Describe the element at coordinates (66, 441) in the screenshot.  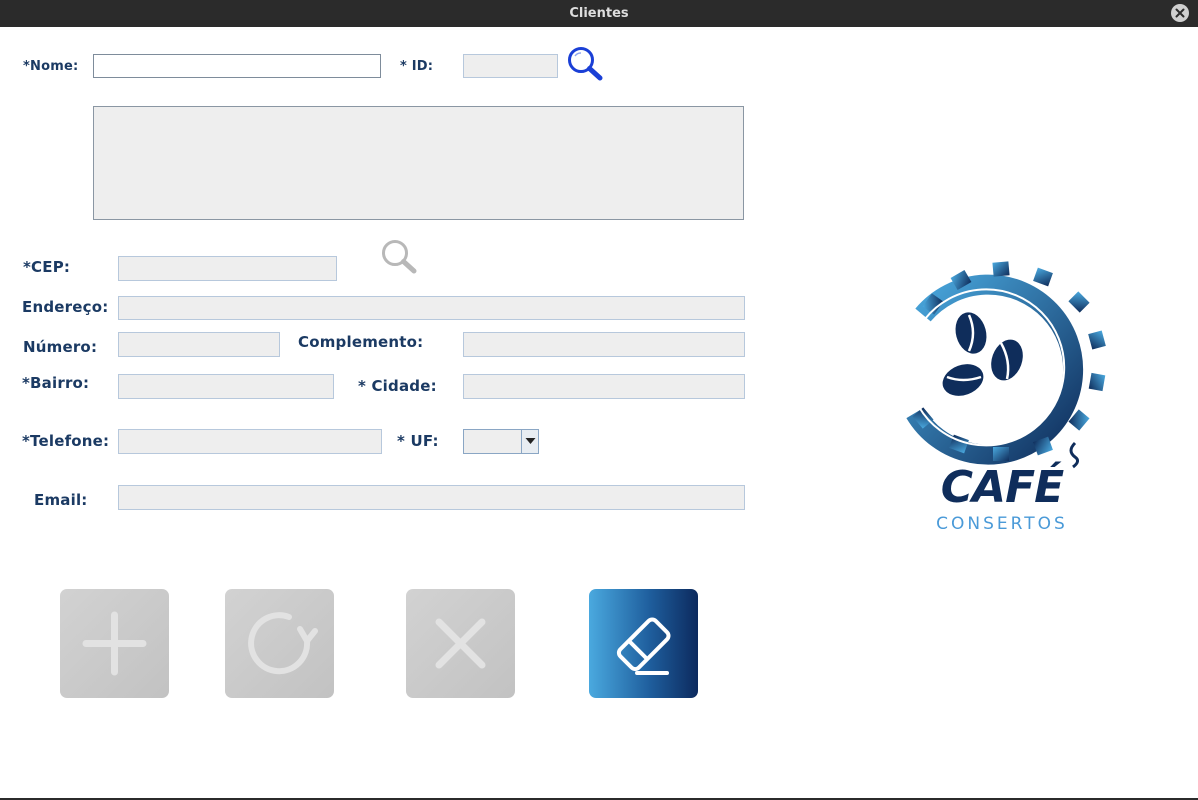
I see `telefone-label: *Telefone:` at that location.